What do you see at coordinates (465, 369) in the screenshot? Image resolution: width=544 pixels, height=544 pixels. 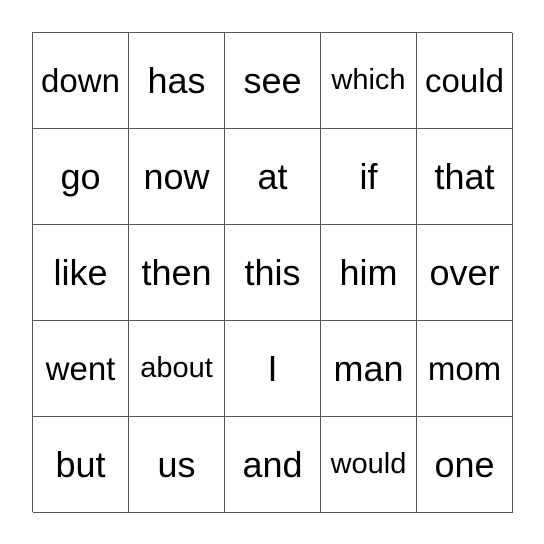 I see `bingo-cell: mom` at bounding box center [465, 369].